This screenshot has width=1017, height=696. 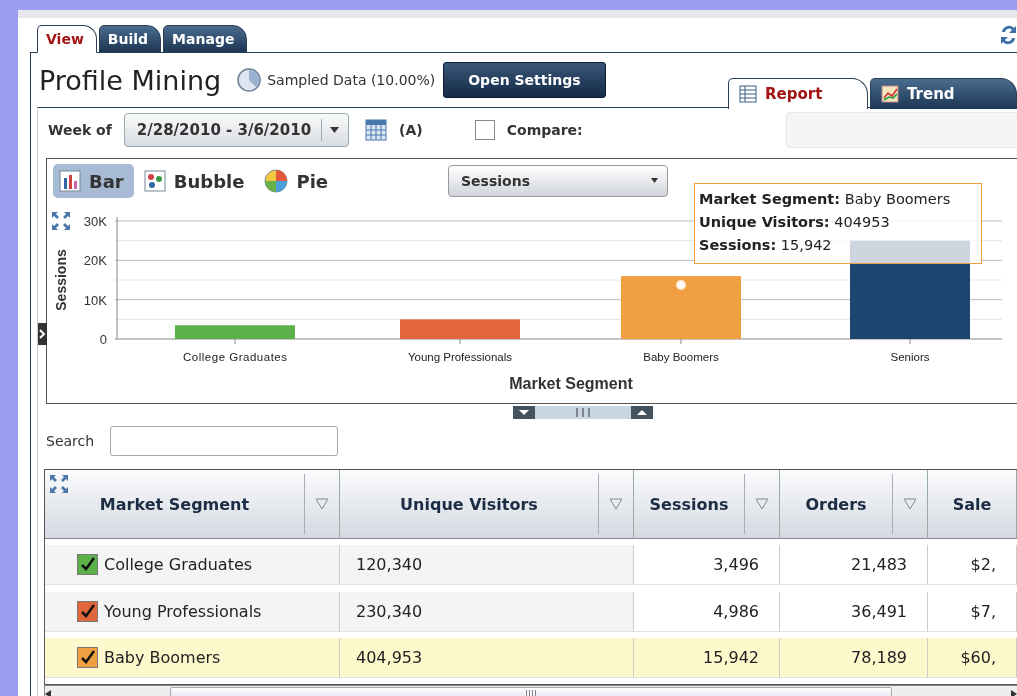 What do you see at coordinates (795, 222) in the screenshot?
I see `tooltip-line: Unique Visitors: 404953` at bounding box center [795, 222].